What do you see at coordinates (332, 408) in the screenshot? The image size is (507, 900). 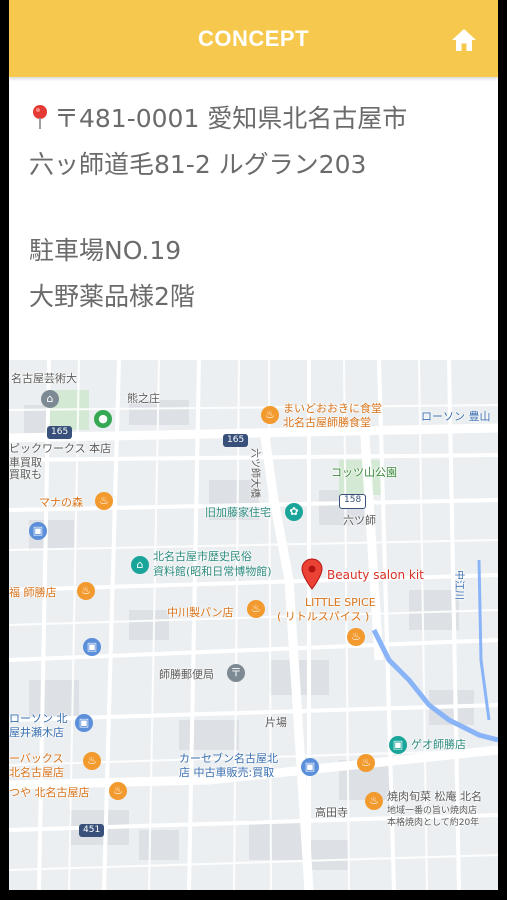 I see `map-label-maidookini: まいどおおきに食堂` at bounding box center [332, 408].